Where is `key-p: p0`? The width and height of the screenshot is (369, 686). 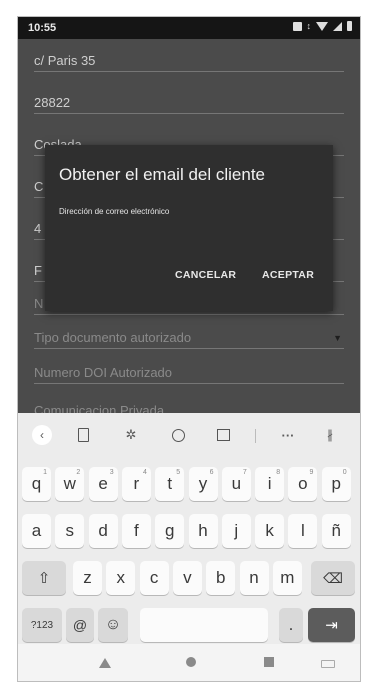 key-p: p0 is located at coordinates (336, 484).